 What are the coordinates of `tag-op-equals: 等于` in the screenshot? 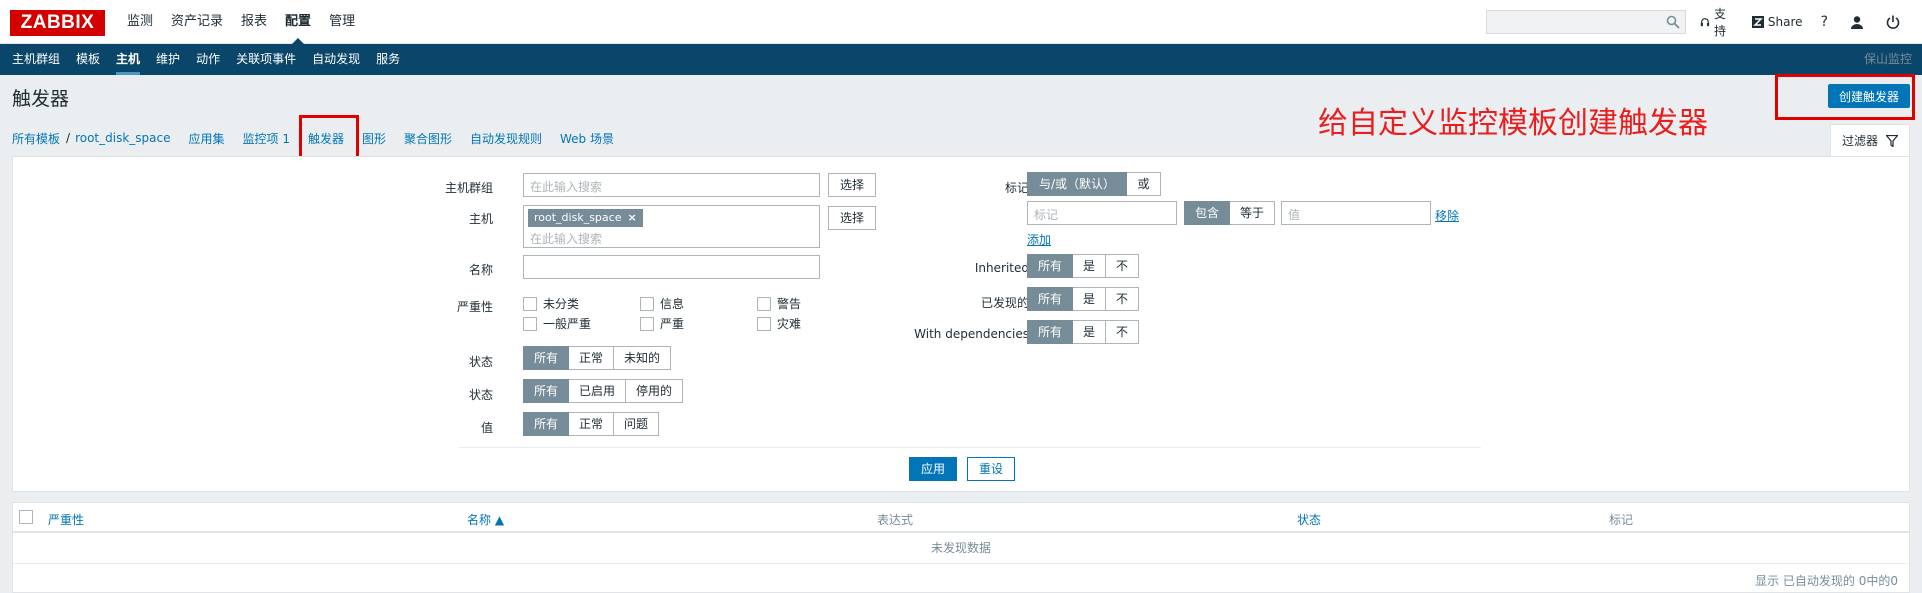 It's located at (1253, 213).